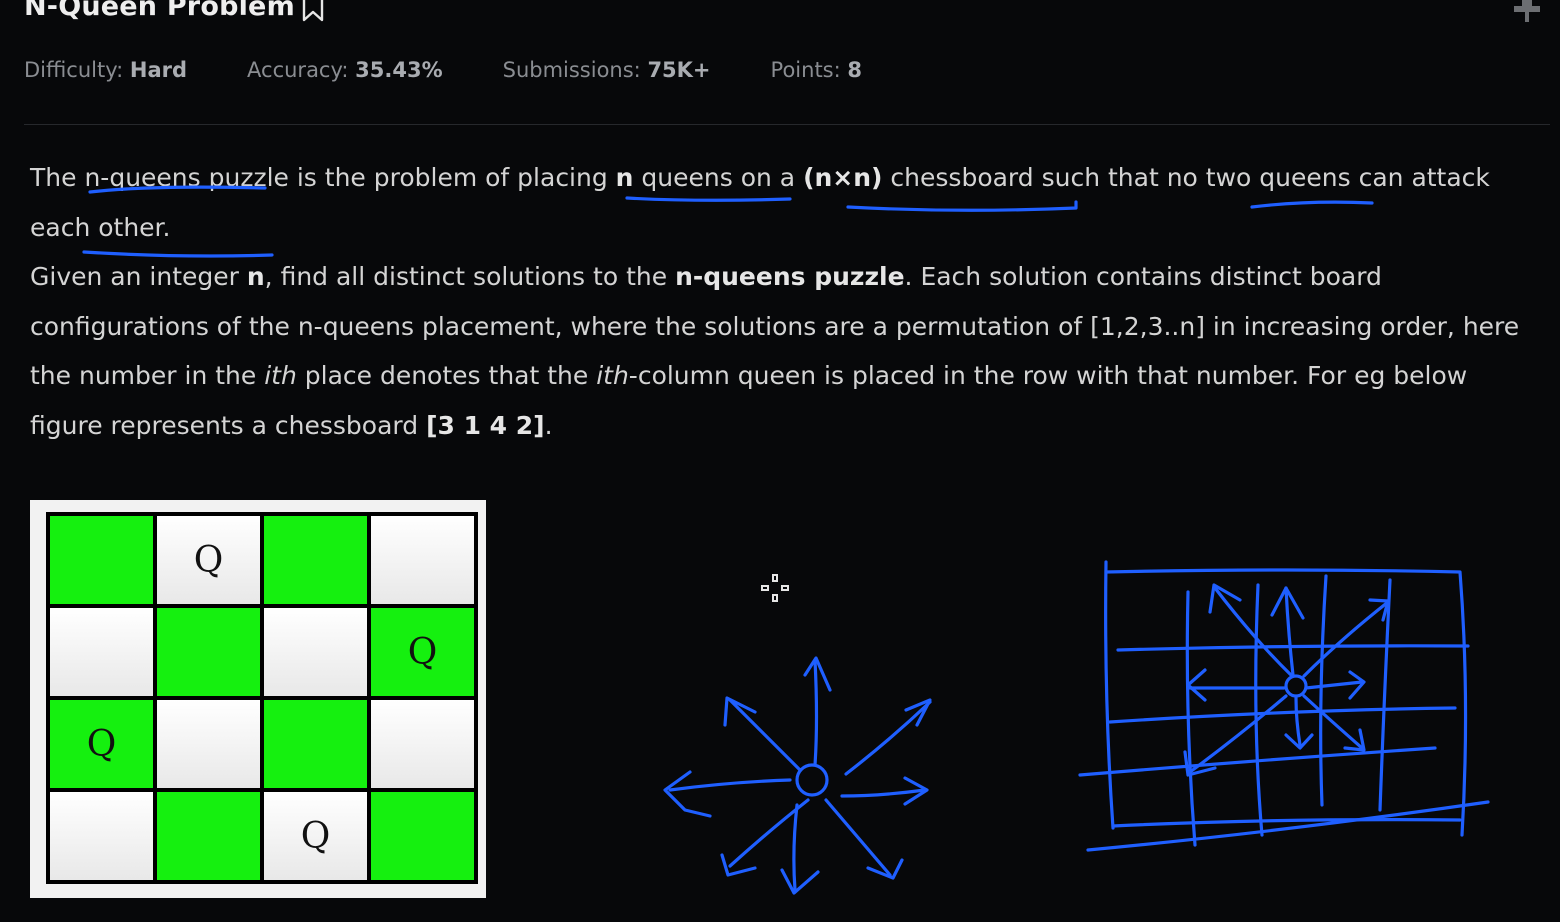 The width and height of the screenshot is (1560, 922). I want to click on points: Points: 8, so click(816, 70).